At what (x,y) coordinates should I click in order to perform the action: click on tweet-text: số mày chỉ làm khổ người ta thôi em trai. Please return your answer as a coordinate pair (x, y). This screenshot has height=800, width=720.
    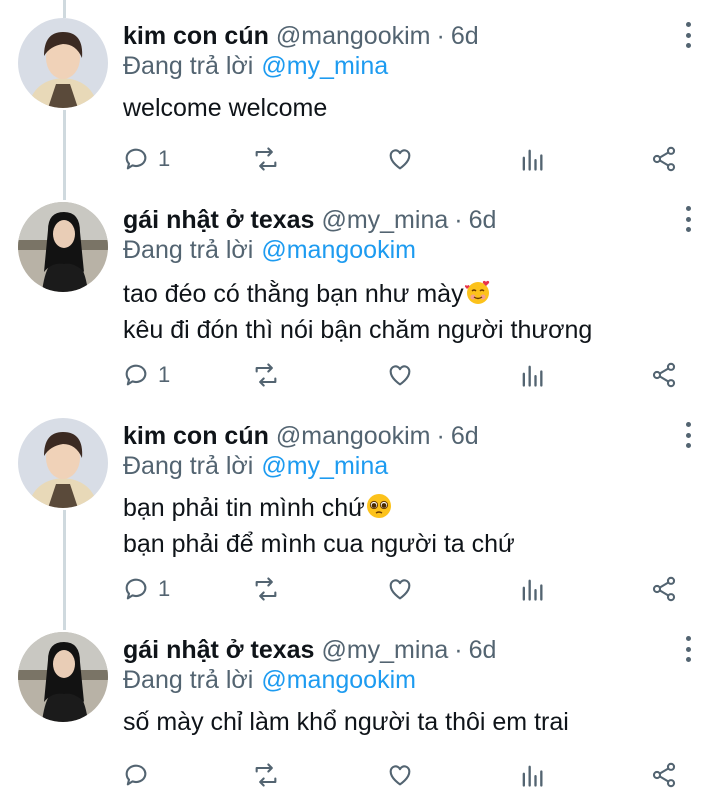
    Looking at the image, I should click on (346, 722).